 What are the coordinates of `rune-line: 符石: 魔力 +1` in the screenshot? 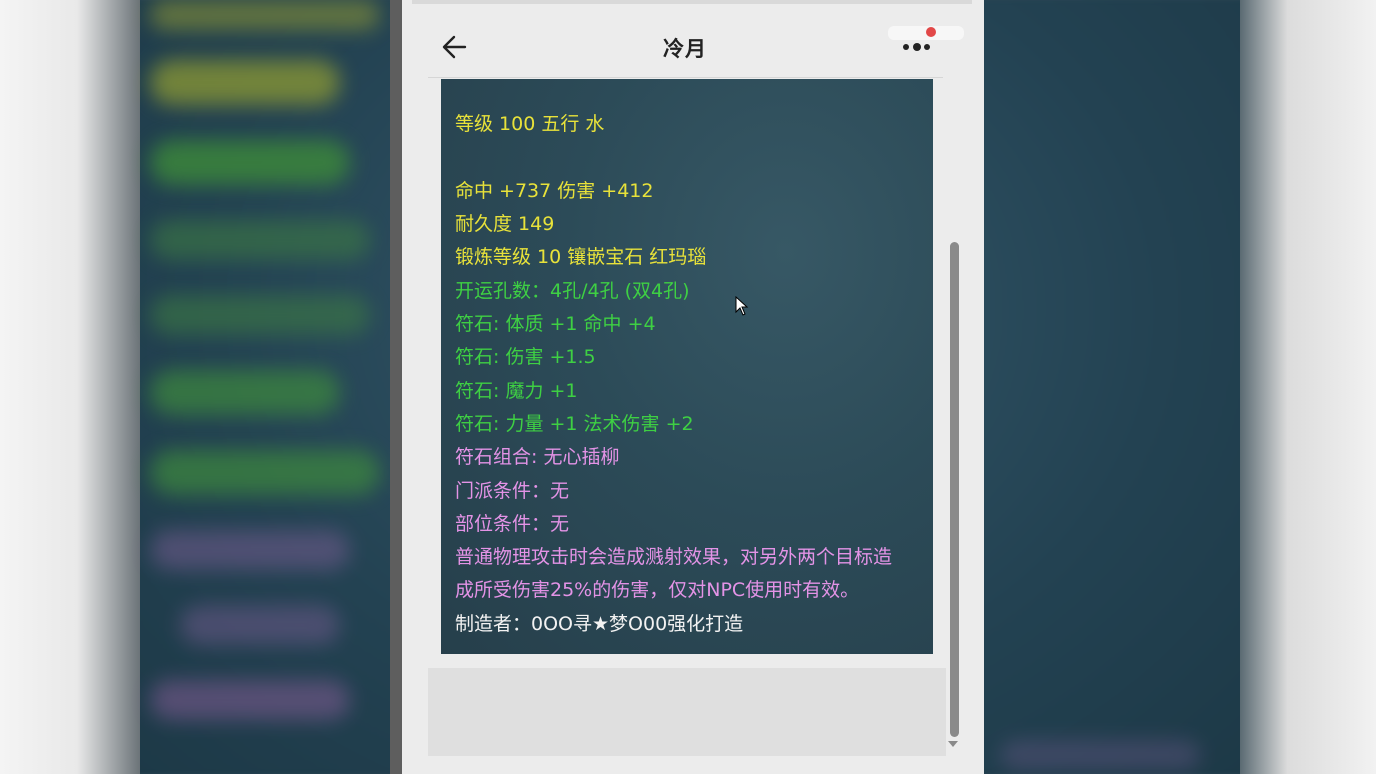 It's located at (516, 391).